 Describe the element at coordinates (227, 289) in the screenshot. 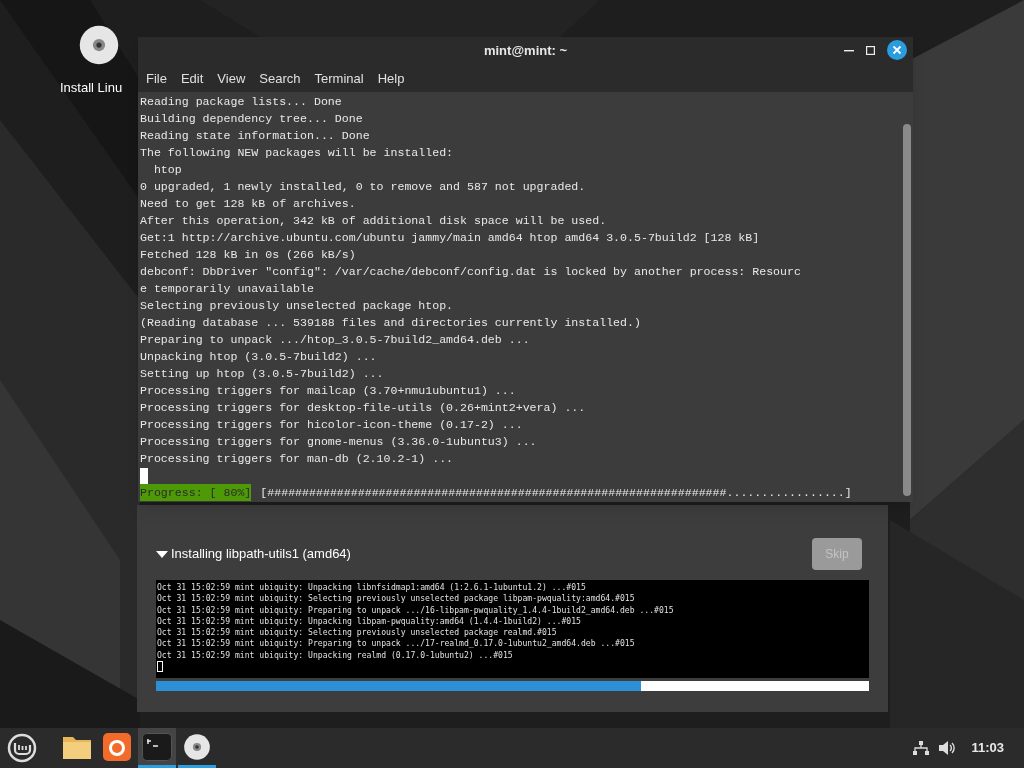

I see `terminal-line: e temporarily unavailable` at that location.